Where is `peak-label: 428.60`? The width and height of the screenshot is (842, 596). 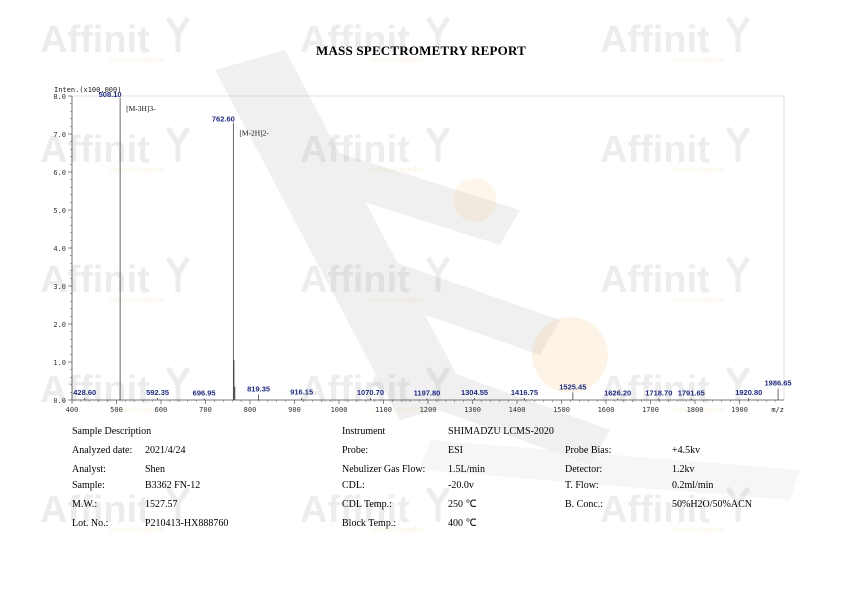 peak-label: 428.60 is located at coordinates (84, 392).